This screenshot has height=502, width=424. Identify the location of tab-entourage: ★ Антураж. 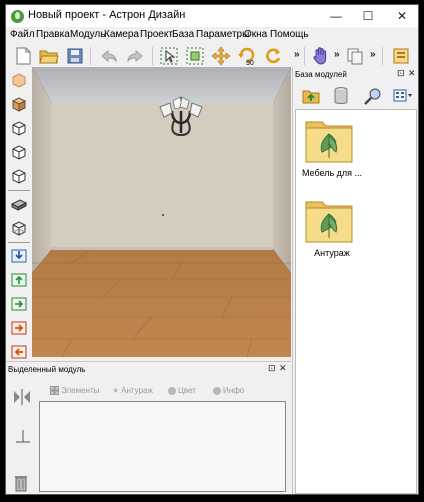
(132, 390).